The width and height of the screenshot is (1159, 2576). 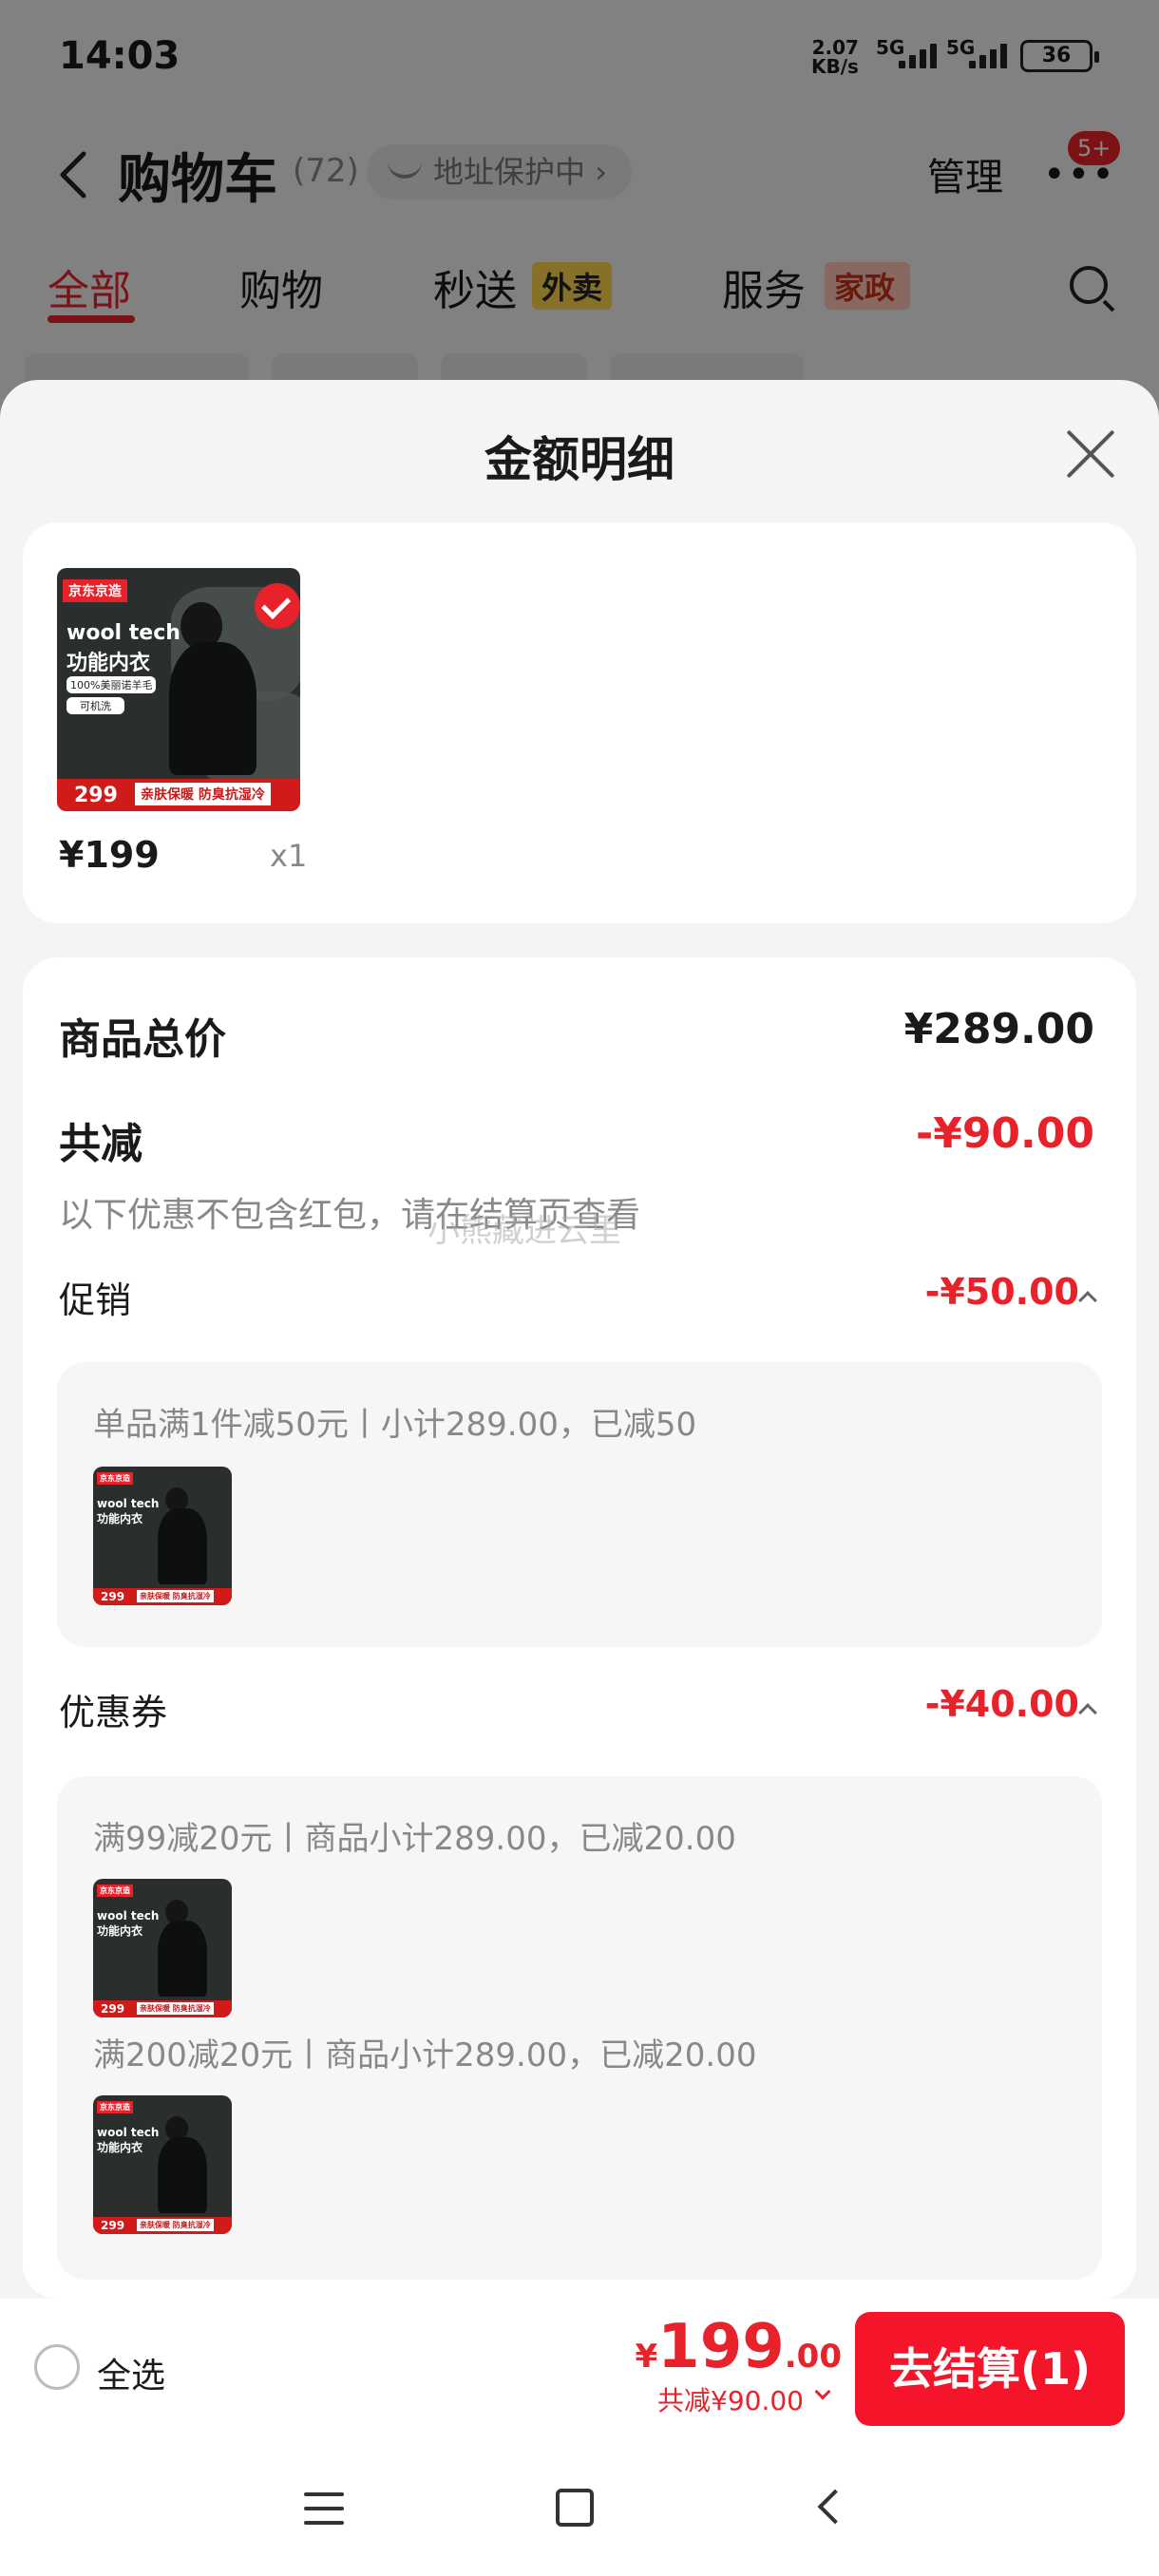 What do you see at coordinates (109, 855) in the screenshot?
I see `item-price: ¥199` at bounding box center [109, 855].